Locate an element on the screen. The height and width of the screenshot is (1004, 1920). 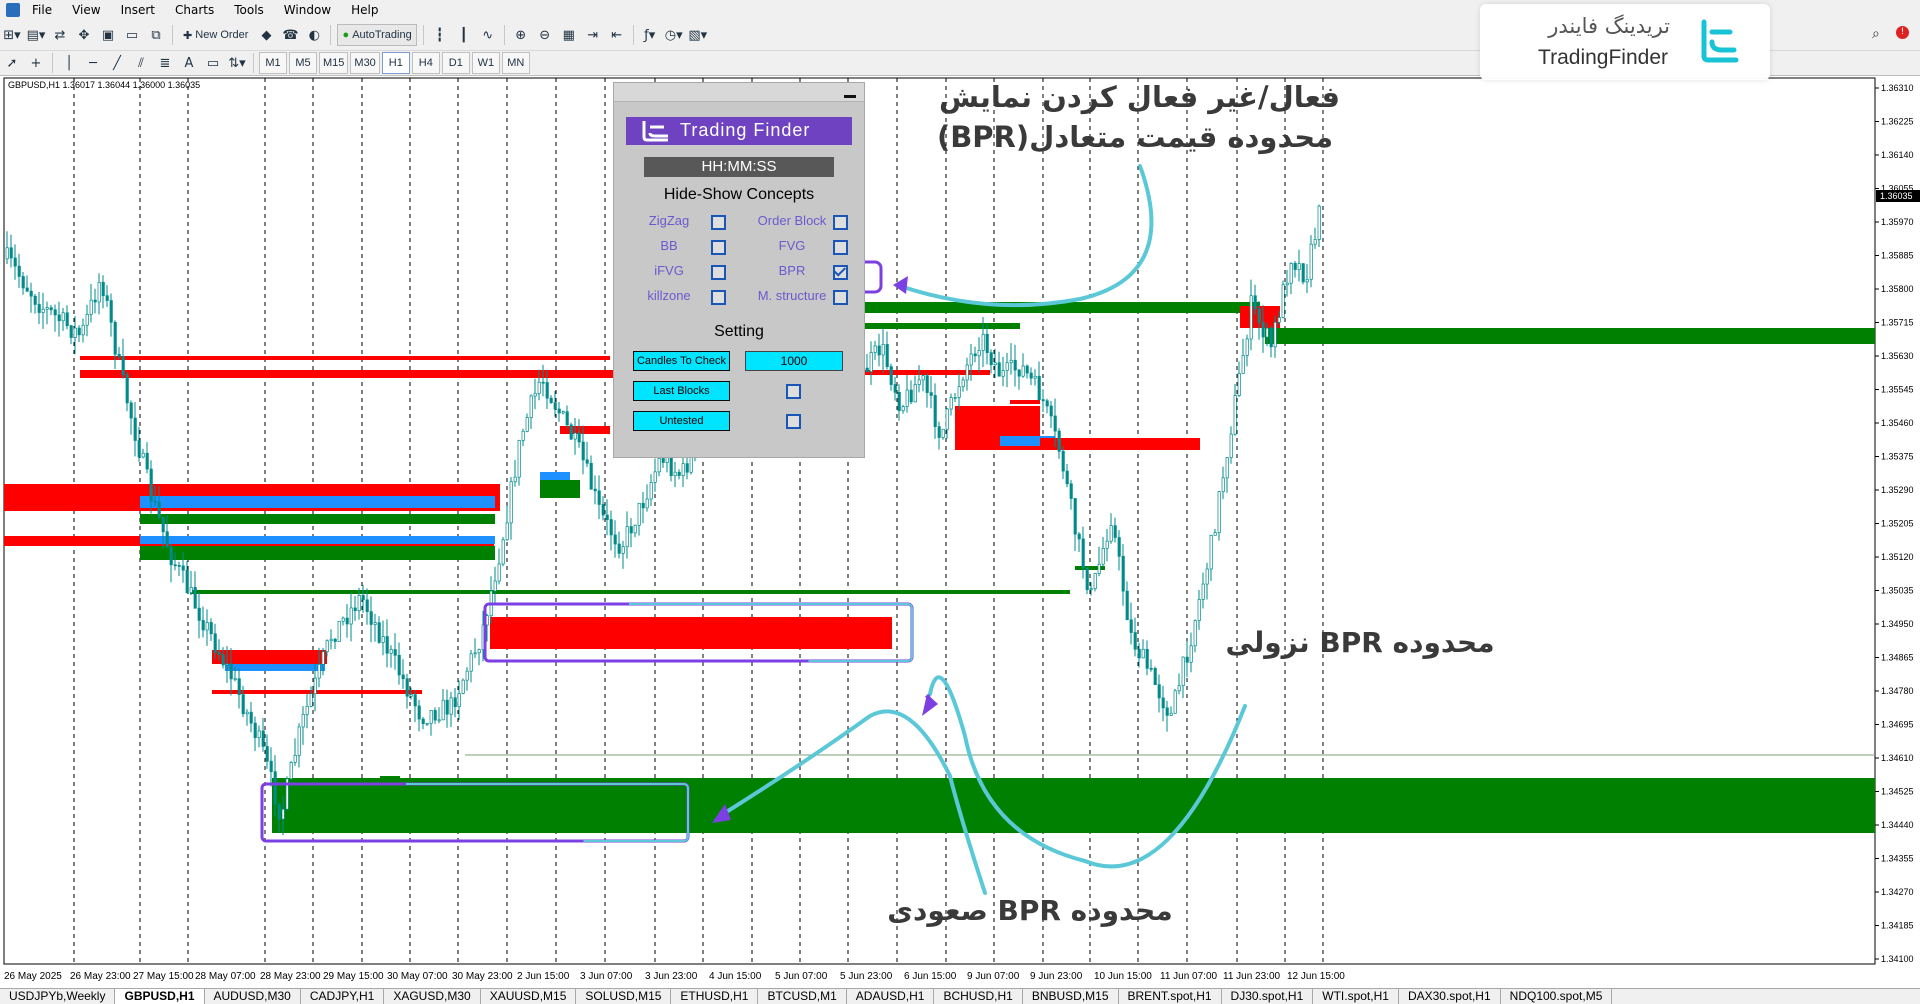
annotation-bearish-bpr: محدوده BPR نزولی is located at coordinates (1360, 642).